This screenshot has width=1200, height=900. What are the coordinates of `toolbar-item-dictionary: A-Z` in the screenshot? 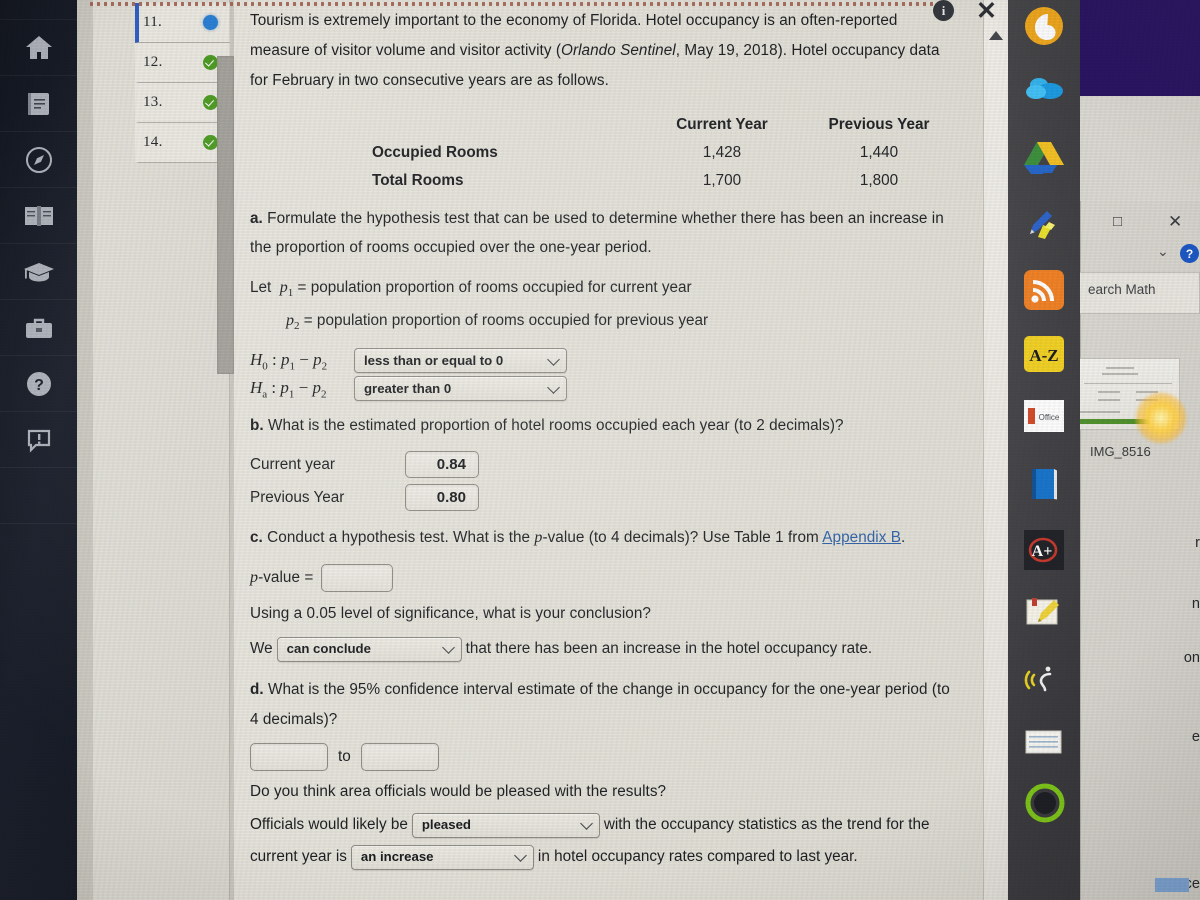 It's located at (1044, 356).